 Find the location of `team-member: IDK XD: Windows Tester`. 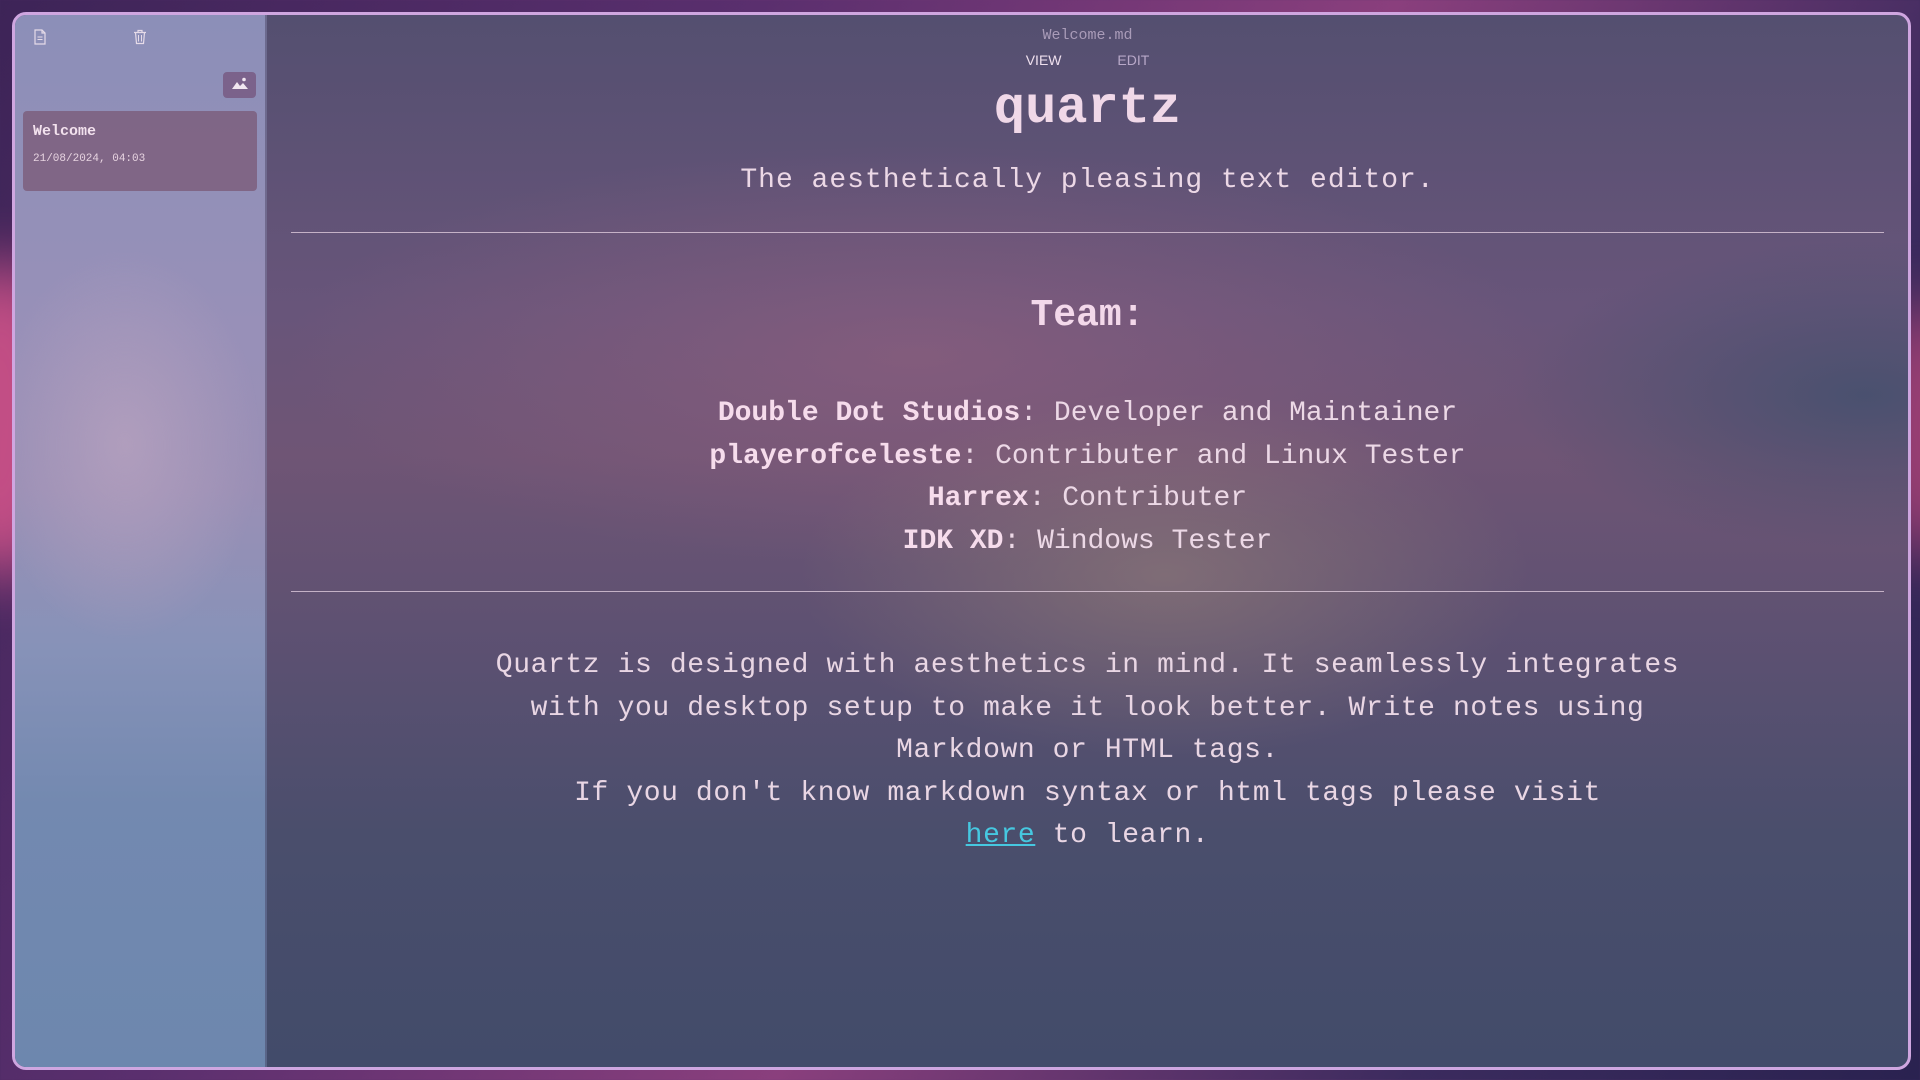

team-member: IDK XD: Windows Tester is located at coordinates (1087, 542).